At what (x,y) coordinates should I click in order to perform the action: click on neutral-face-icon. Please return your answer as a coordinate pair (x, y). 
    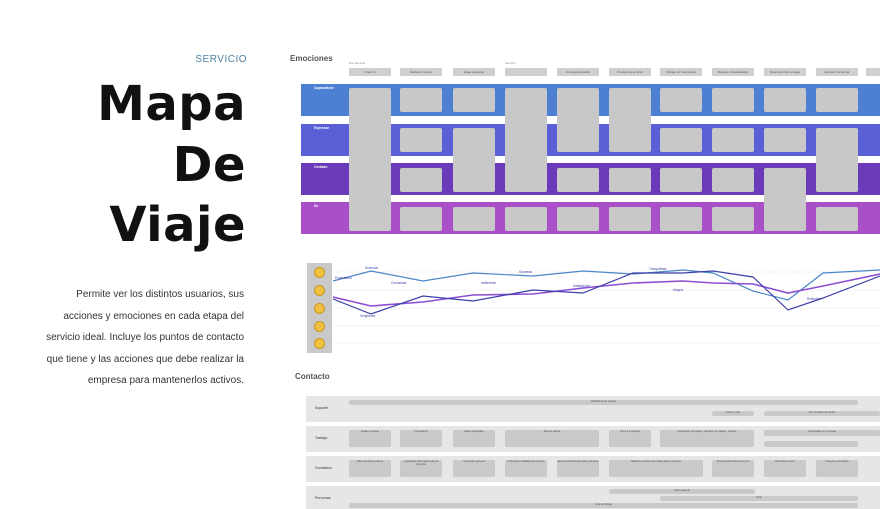
    Looking at the image, I should click on (319, 308).